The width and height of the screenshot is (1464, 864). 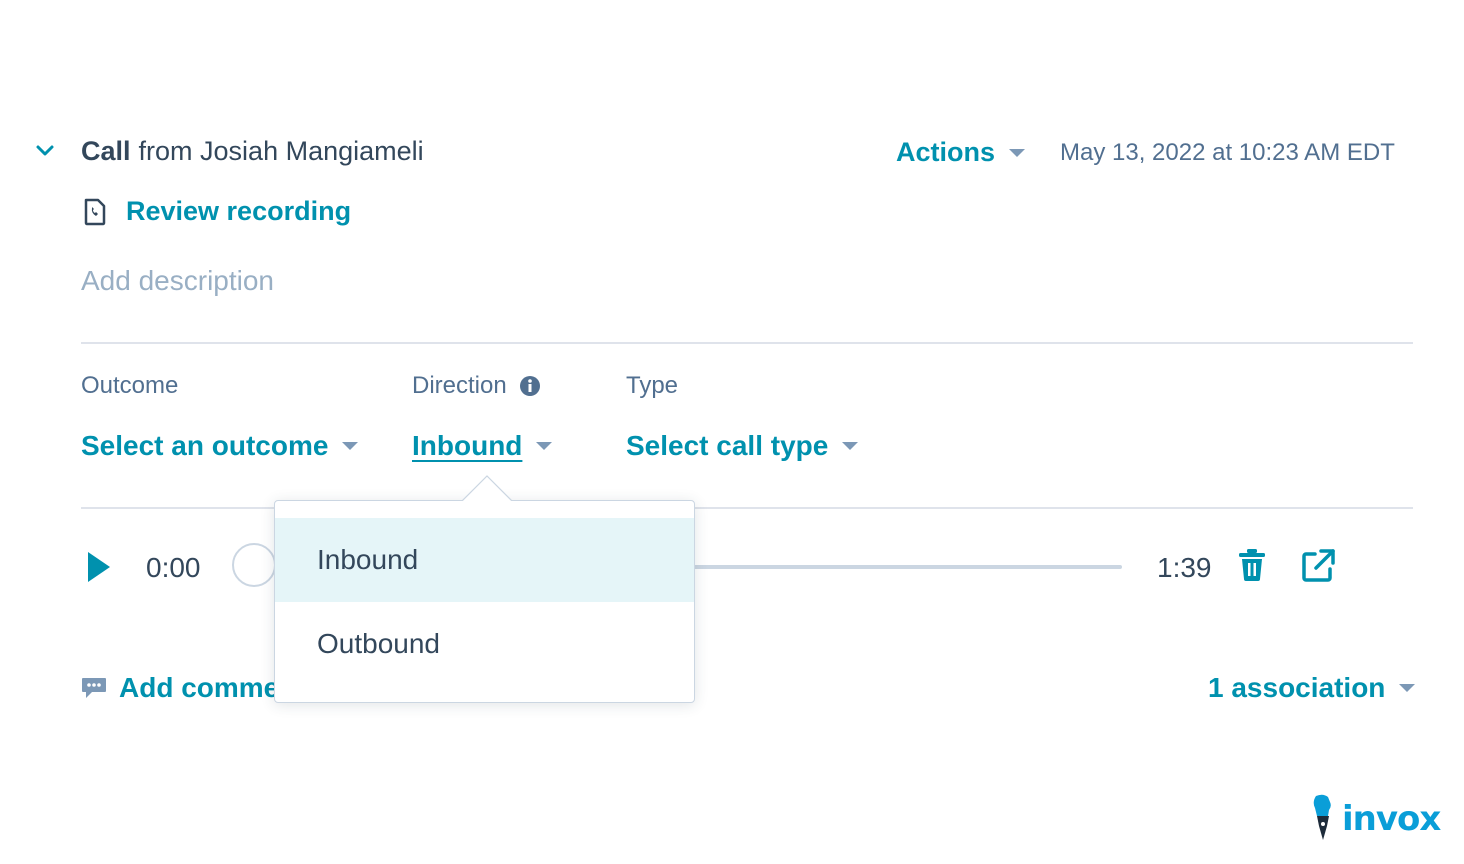 I want to click on comment-icon, so click(x=94, y=688).